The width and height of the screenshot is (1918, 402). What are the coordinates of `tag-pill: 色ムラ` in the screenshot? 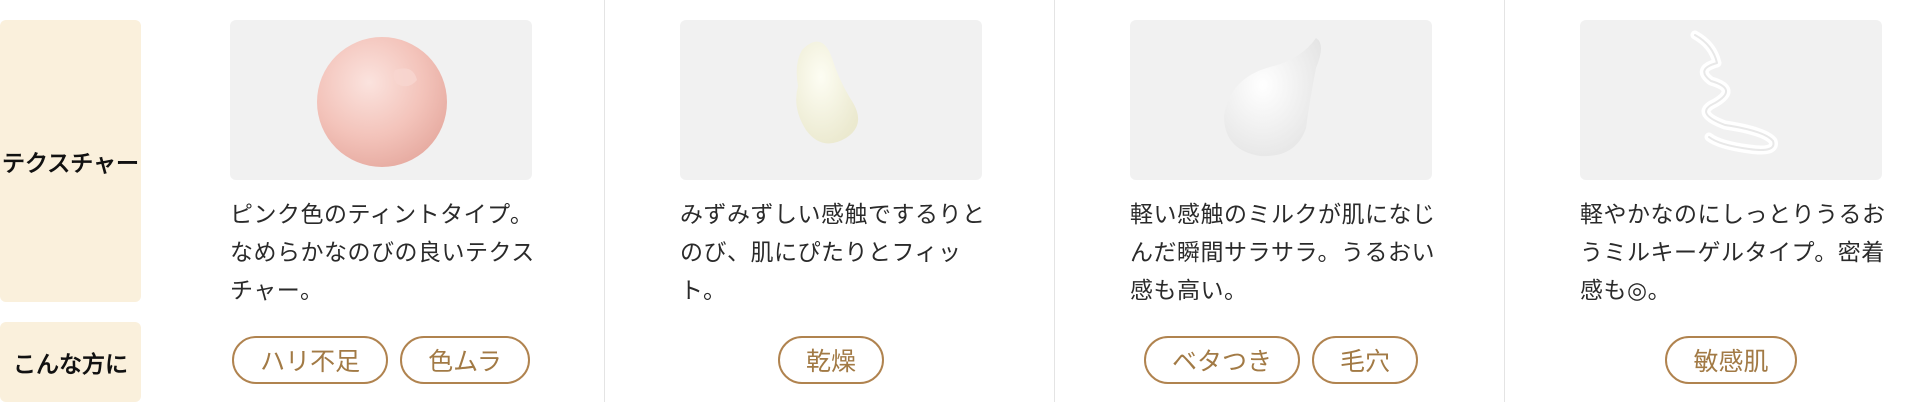 It's located at (465, 360).